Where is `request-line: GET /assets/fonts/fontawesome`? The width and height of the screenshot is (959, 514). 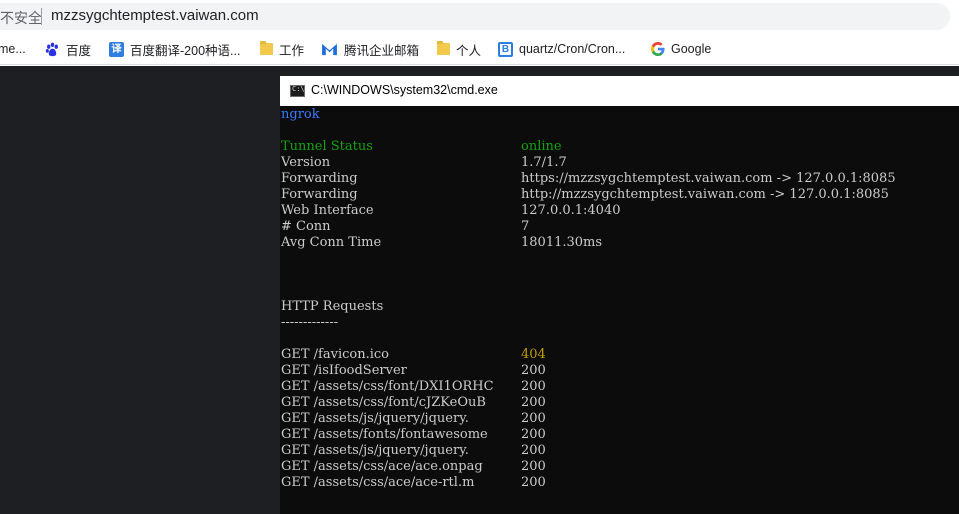
request-line: GET /assets/fonts/fontawesome is located at coordinates (384, 434).